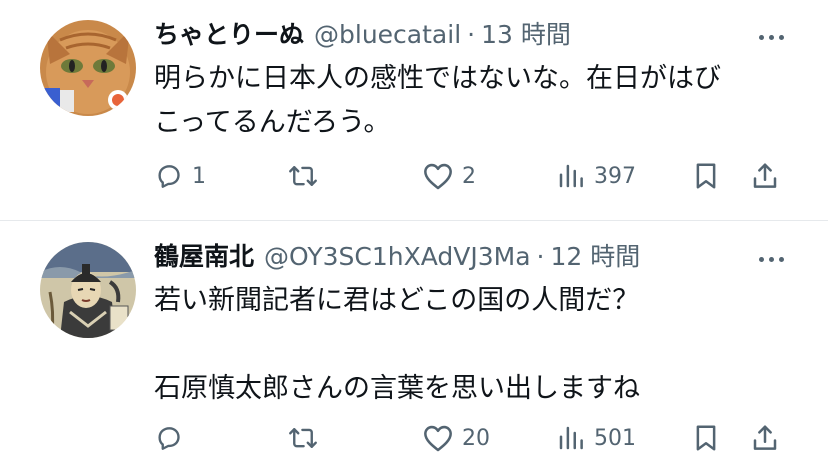 This screenshot has width=828, height=470. I want to click on tweet-divider, so click(414, 220).